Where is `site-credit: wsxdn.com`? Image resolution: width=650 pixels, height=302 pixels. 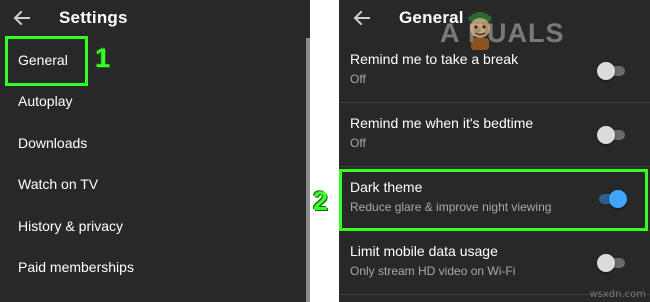
site-credit: wsxdn.com is located at coordinates (617, 294).